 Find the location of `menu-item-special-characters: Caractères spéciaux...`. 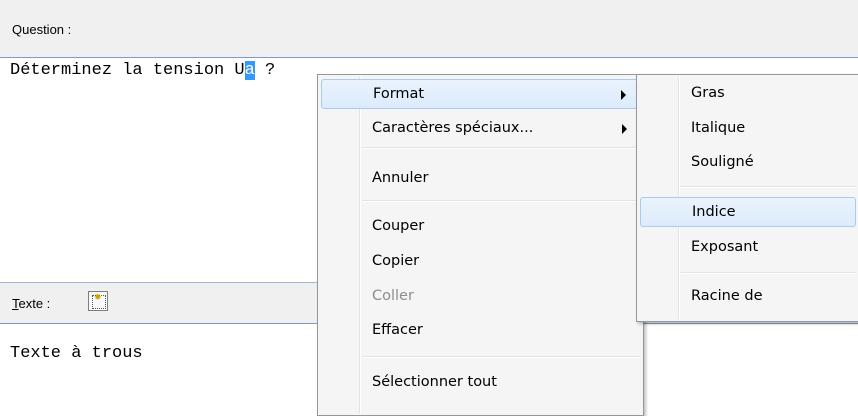

menu-item-special-characters: Caractères spéciaux... is located at coordinates (480, 129).